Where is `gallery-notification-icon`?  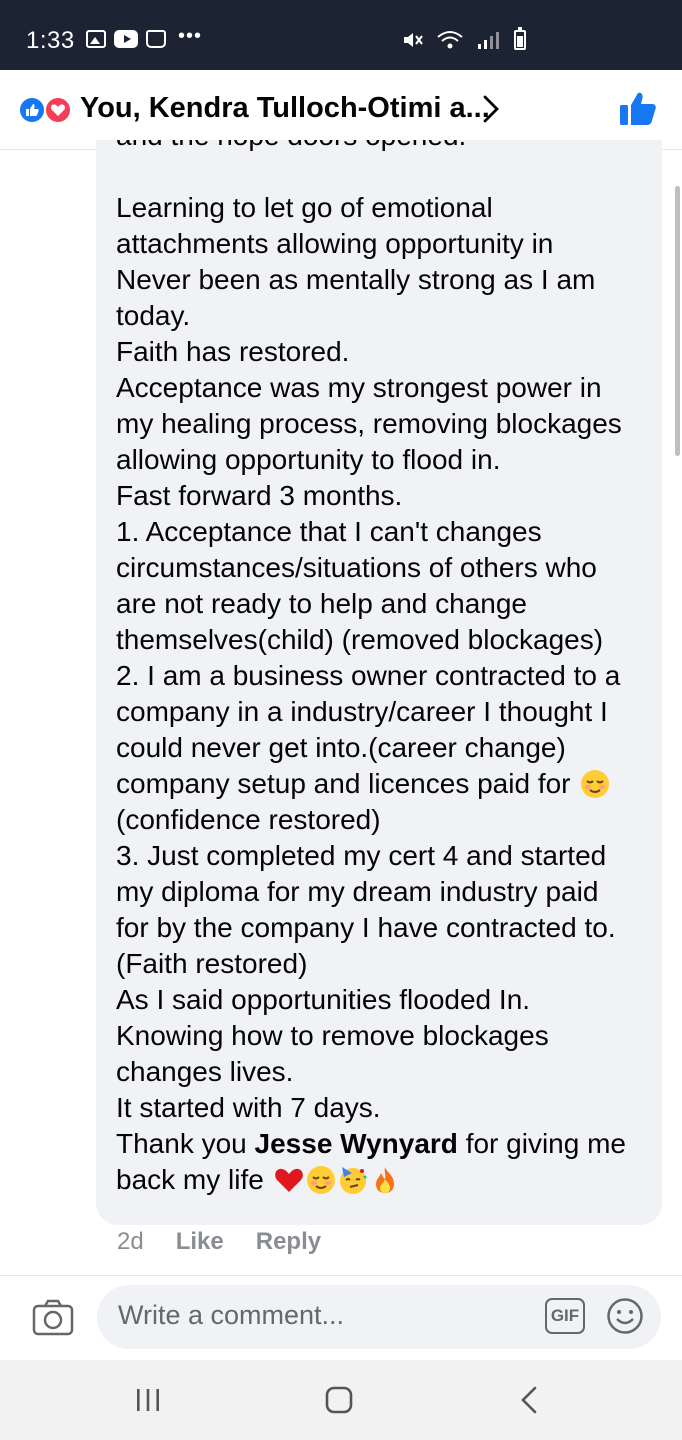 gallery-notification-icon is located at coordinates (96, 39).